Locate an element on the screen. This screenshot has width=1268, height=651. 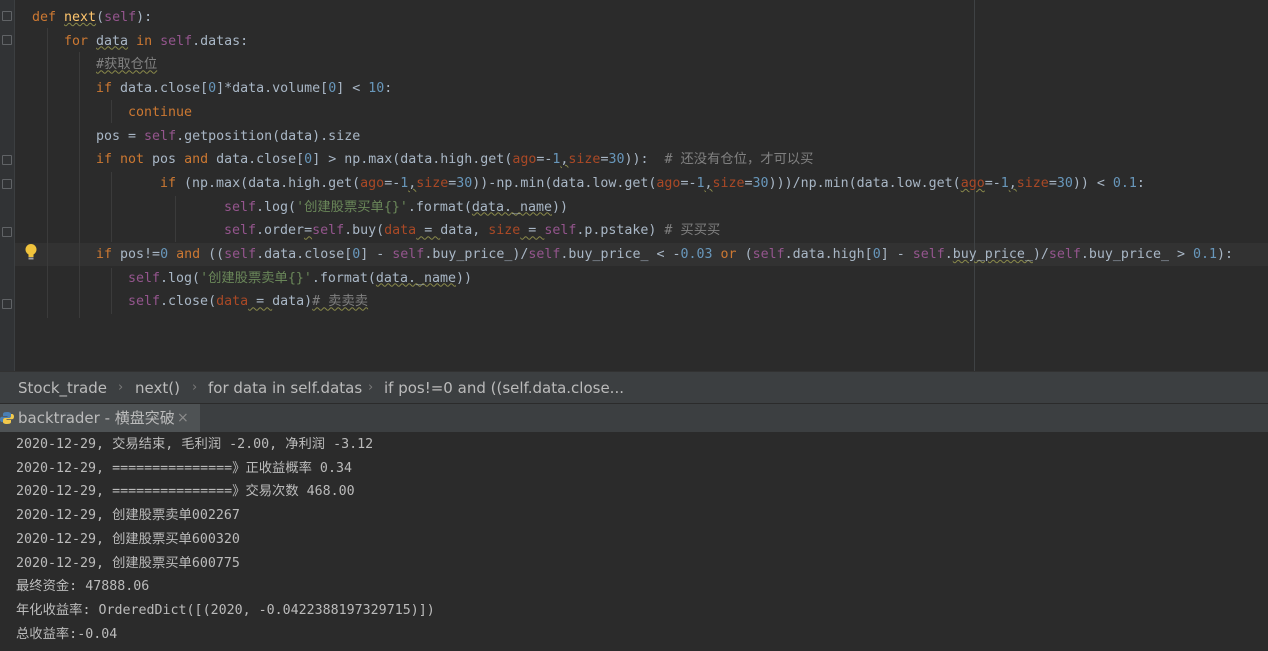
code-token: ( is located at coordinates (100, 17).